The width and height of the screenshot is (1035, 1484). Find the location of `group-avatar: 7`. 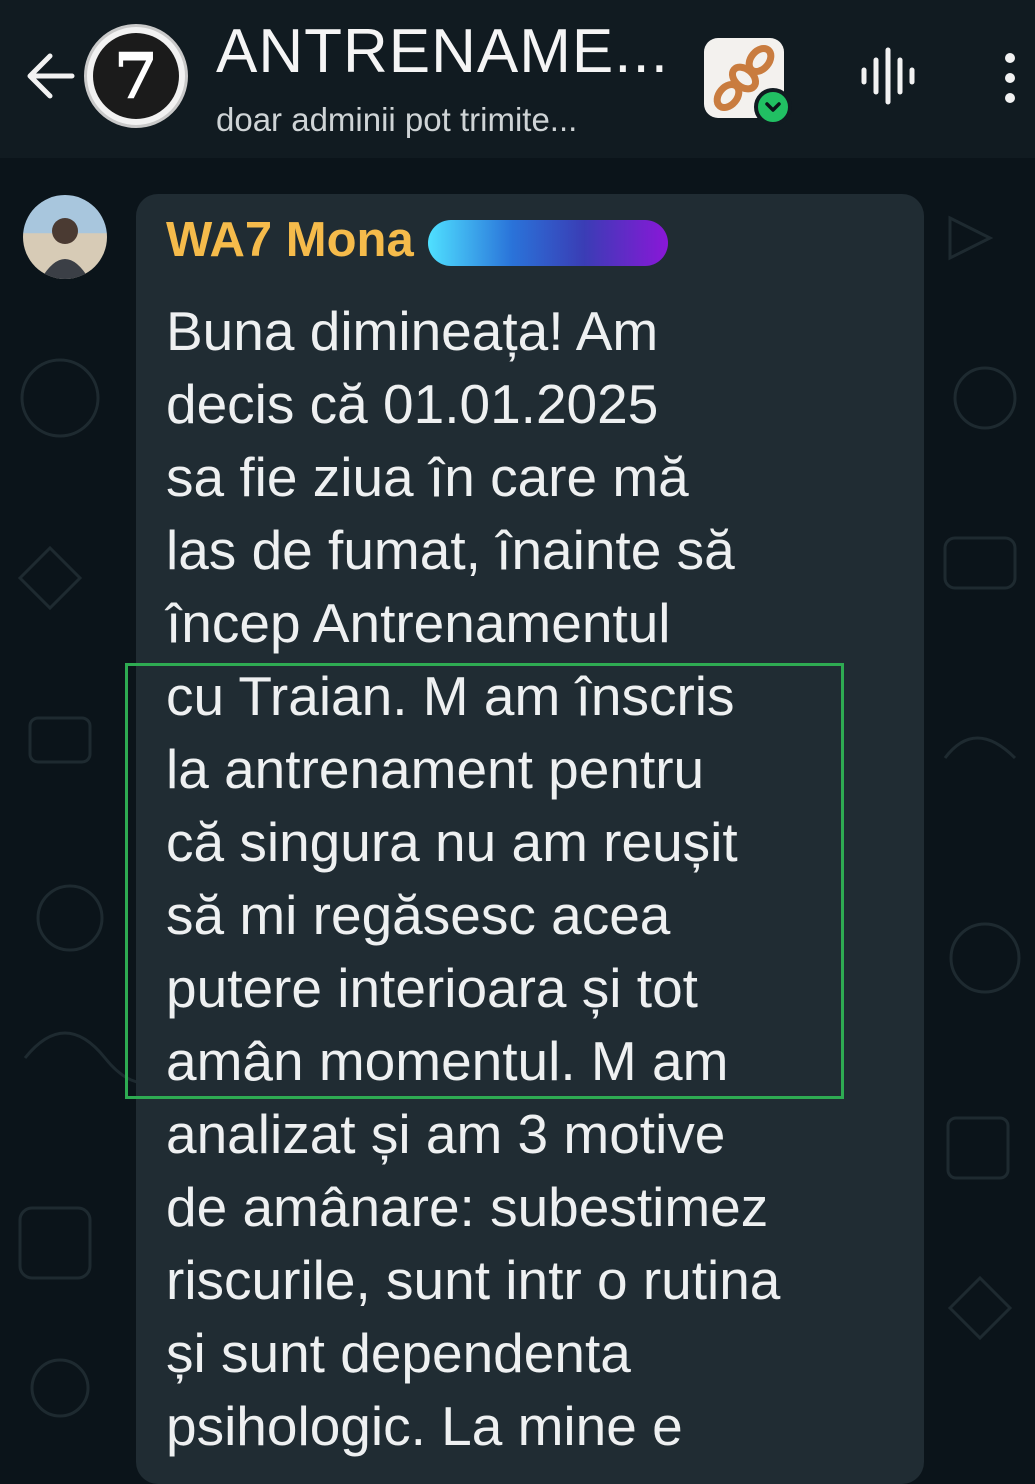

group-avatar: 7 is located at coordinates (136, 76).